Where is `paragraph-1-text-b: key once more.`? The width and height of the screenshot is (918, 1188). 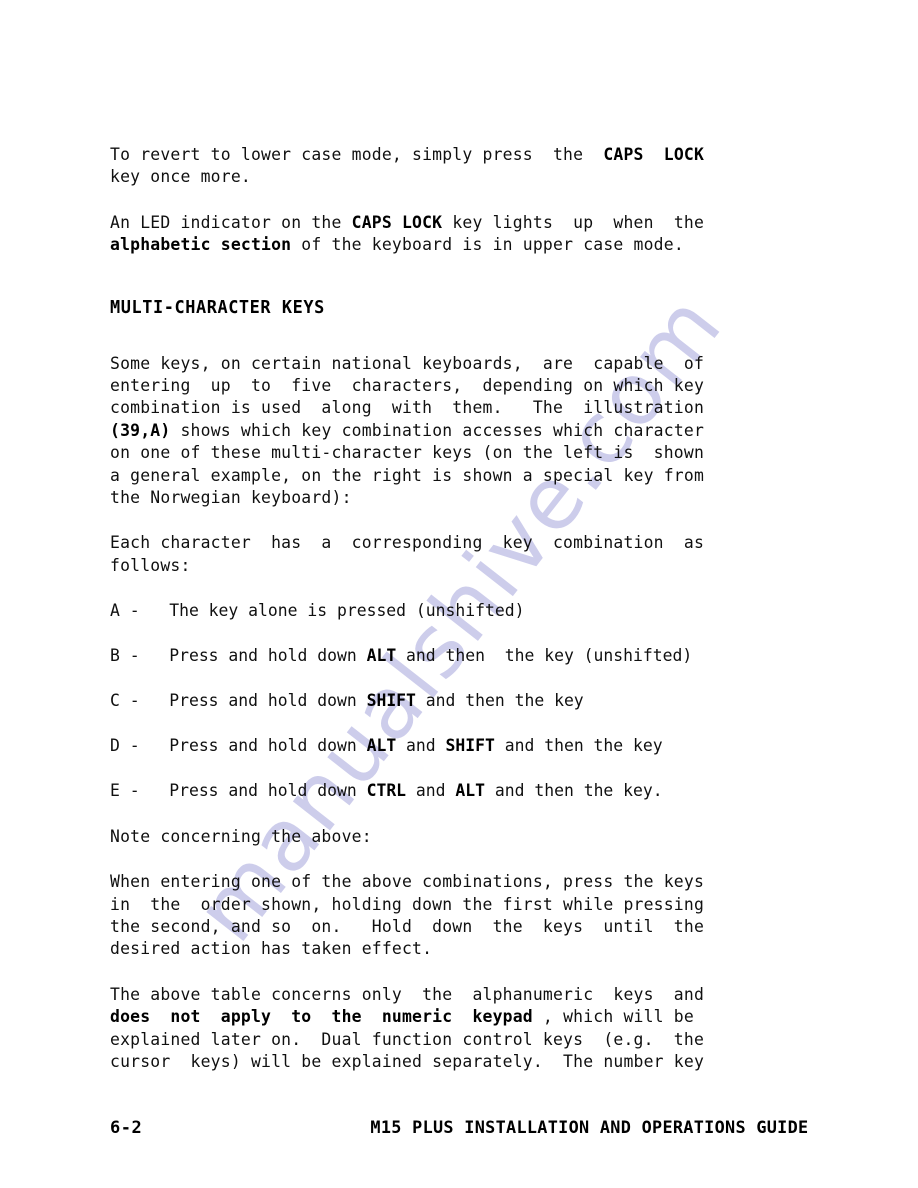 paragraph-1-text-b: key once more. is located at coordinates (180, 177).